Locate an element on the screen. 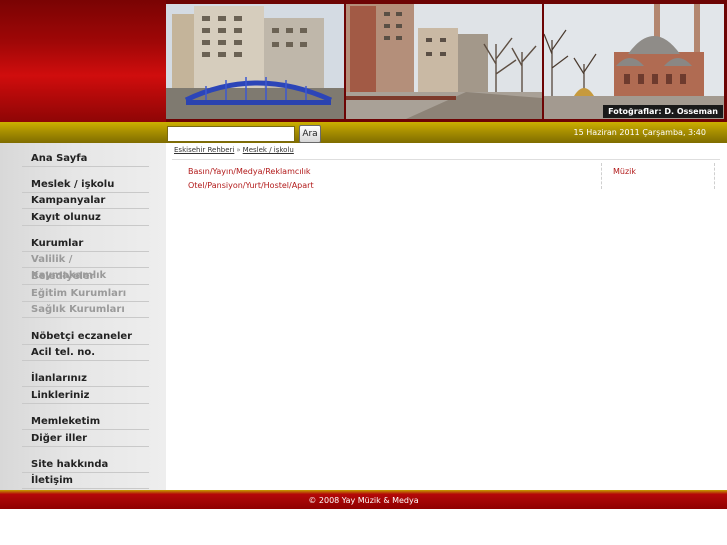 Image resolution: width=727 pixels, height=545 pixels. header-photo-mosque is located at coordinates (634, 61).